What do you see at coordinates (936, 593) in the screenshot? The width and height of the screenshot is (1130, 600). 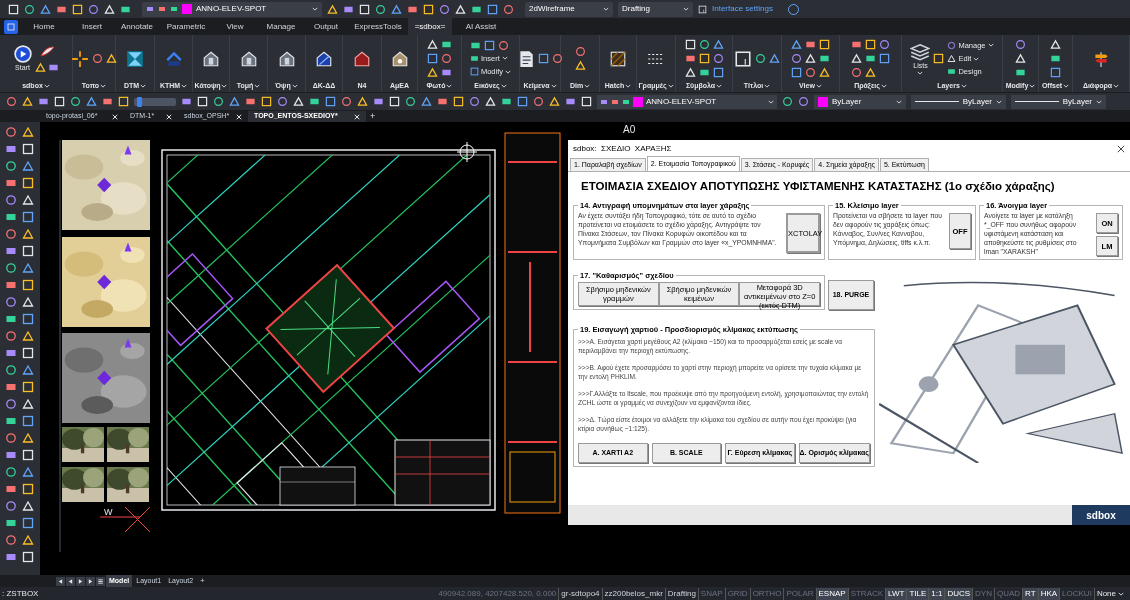 I see `status-toggle: 1:1` at bounding box center [936, 593].